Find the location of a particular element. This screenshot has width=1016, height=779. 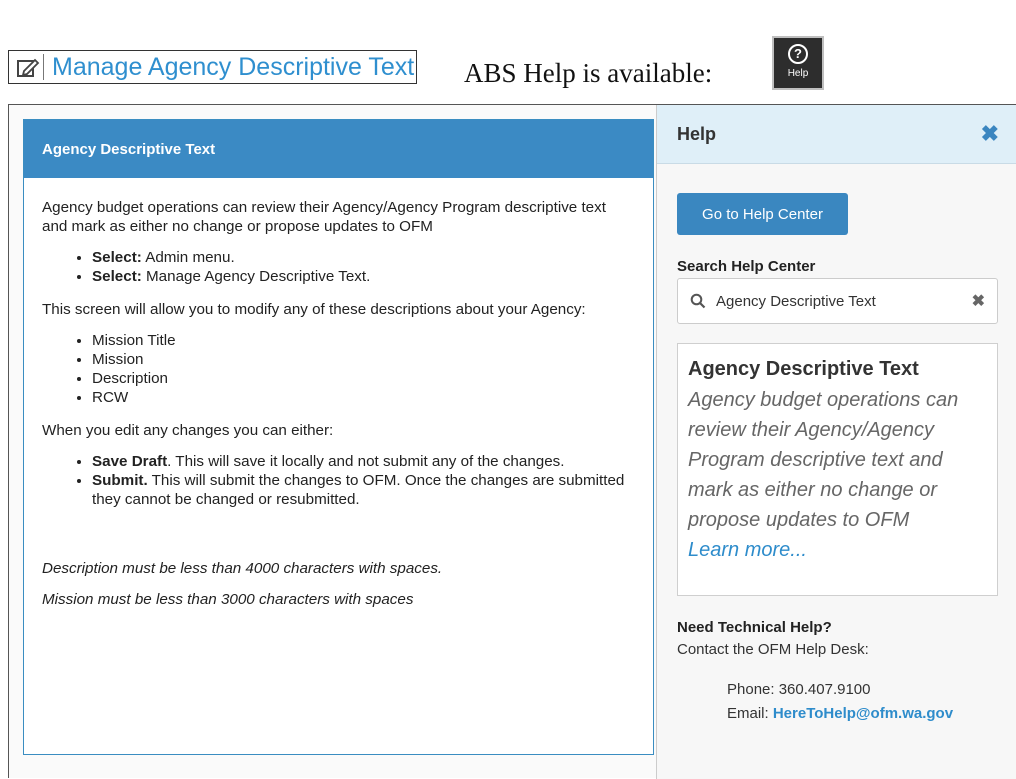

list-item: Mission Title is located at coordinates (363, 340).